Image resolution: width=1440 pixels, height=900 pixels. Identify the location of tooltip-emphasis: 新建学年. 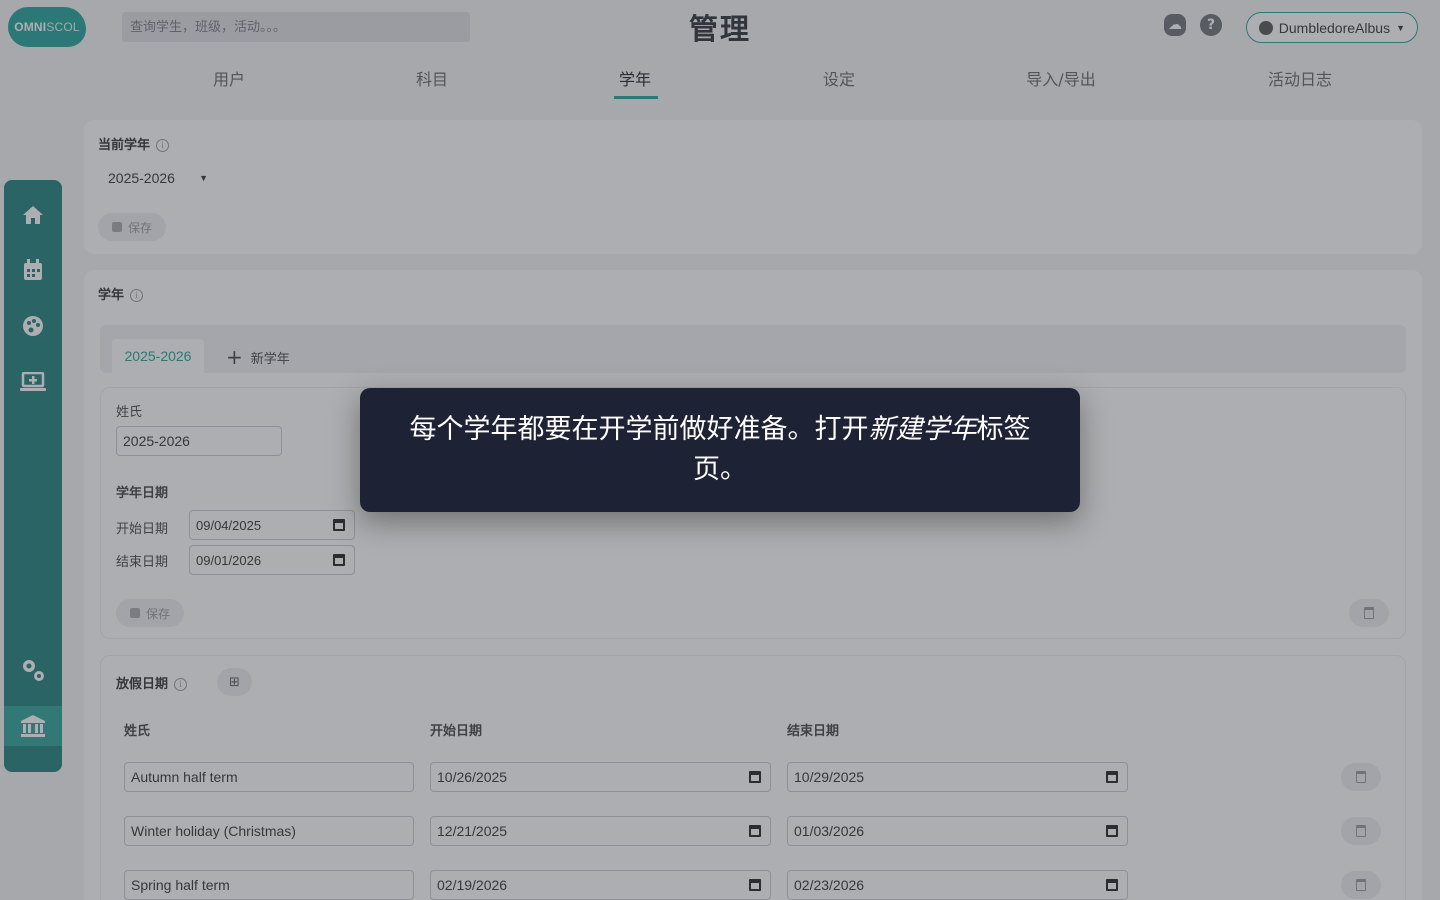
(922, 429).